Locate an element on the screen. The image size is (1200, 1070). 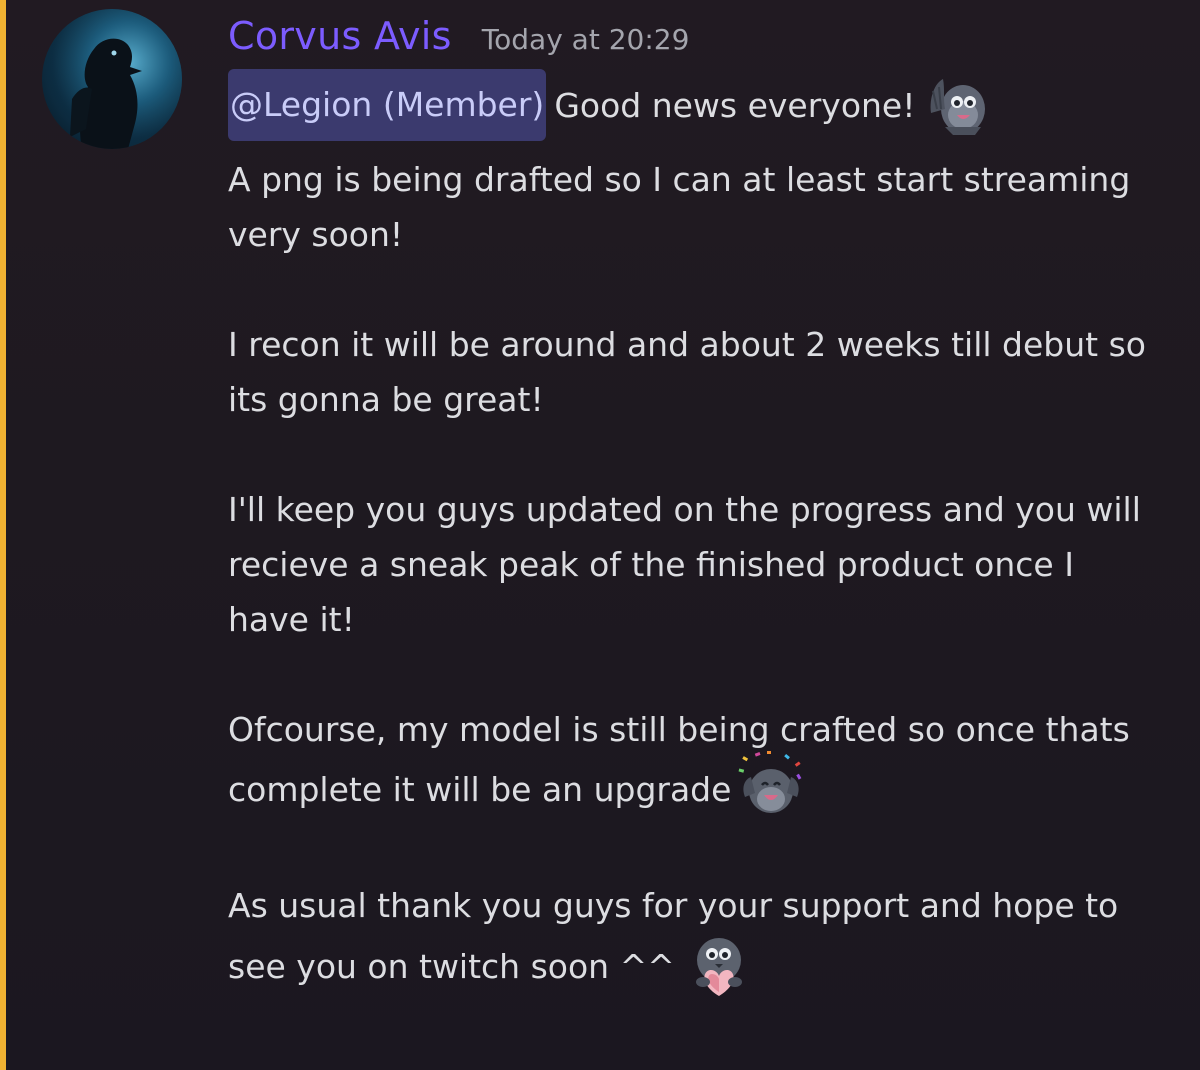
message-text-line: Good news everyone! is located at coordinates (735, 105).